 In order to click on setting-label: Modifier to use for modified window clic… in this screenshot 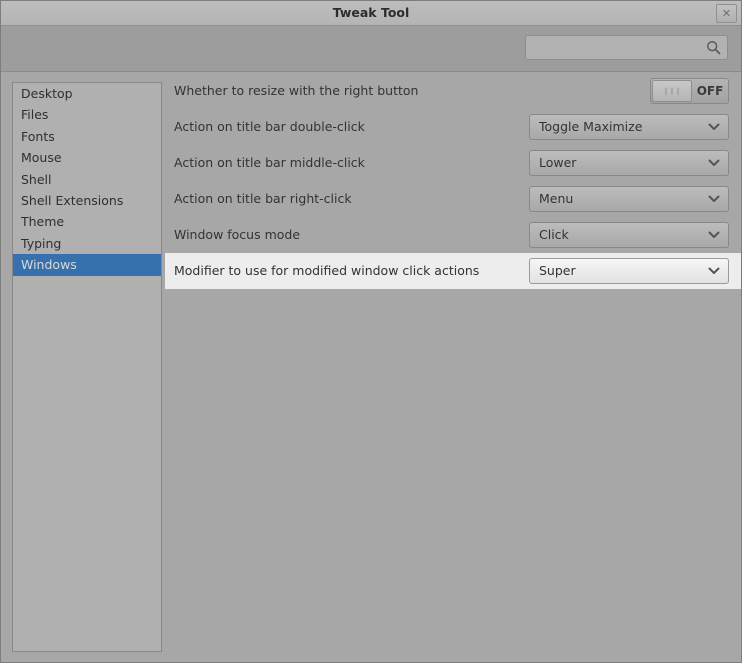, I will do `click(327, 270)`.